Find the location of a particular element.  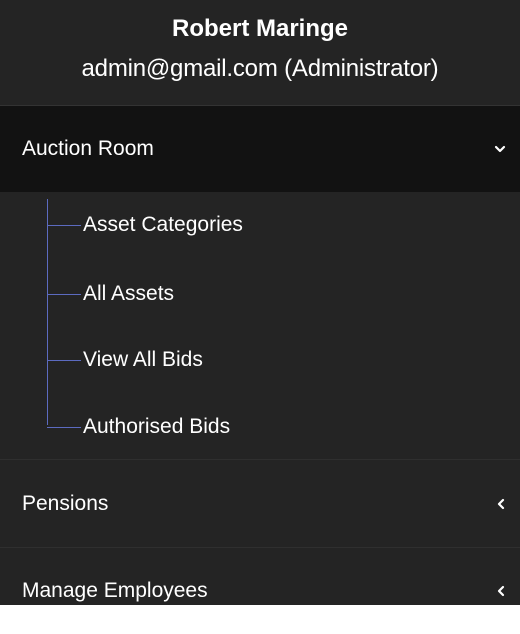

submenu-item-view-all-bids: View All Bids is located at coordinates (125, 360).